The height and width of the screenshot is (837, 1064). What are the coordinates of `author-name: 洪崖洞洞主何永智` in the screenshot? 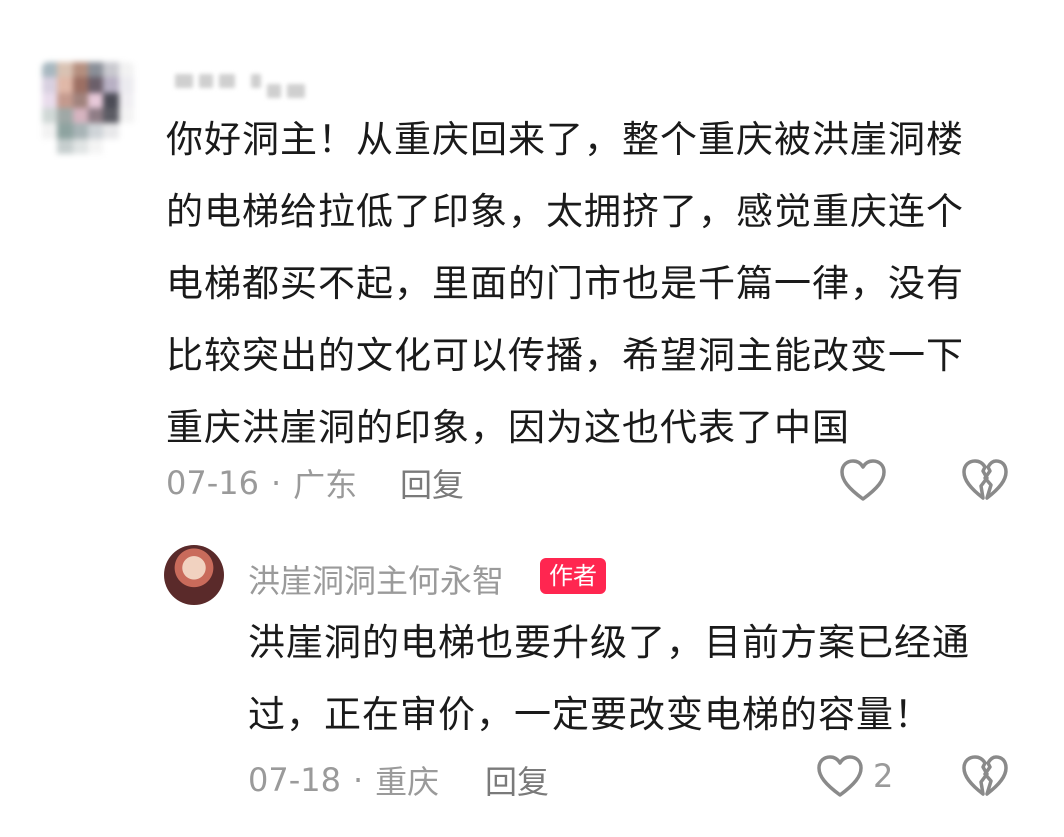 It's located at (376, 579).